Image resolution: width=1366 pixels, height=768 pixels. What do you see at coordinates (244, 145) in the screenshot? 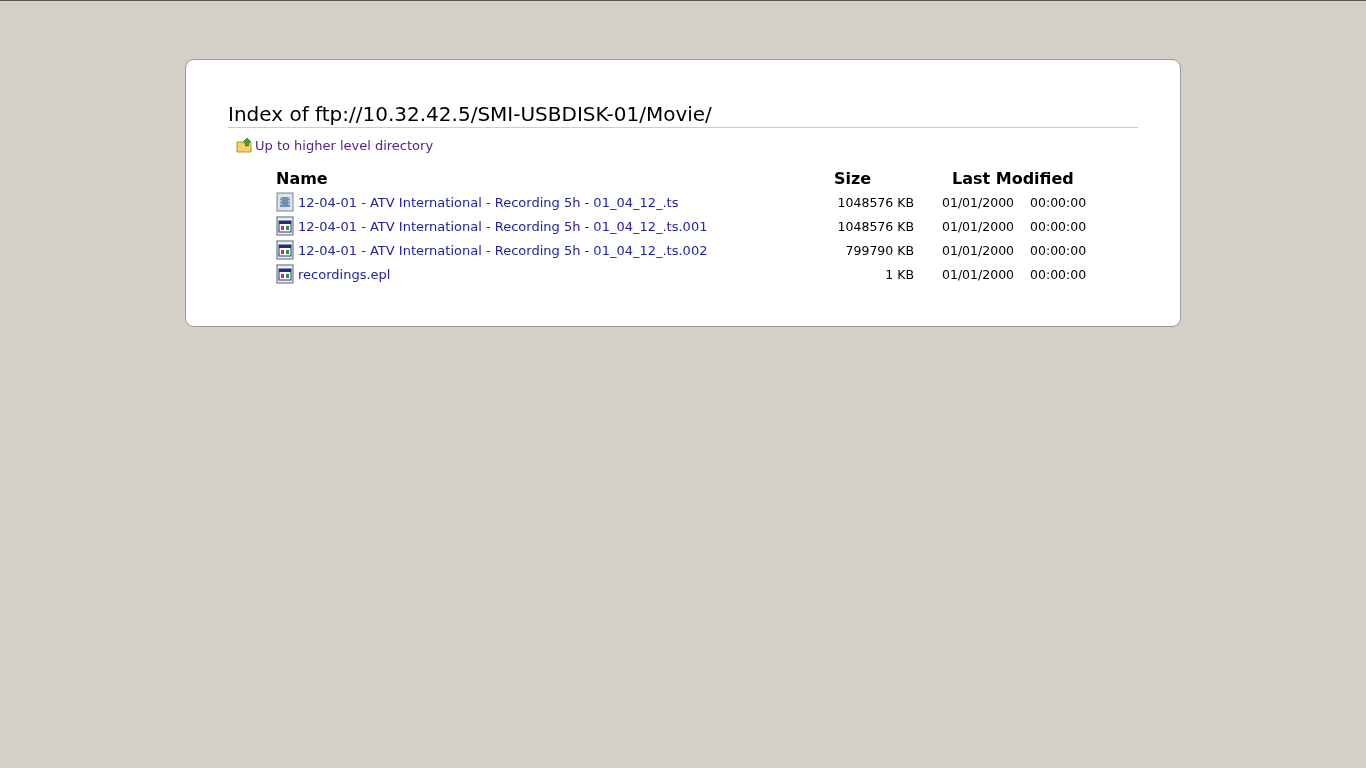
I see `folder-up-icon` at bounding box center [244, 145].